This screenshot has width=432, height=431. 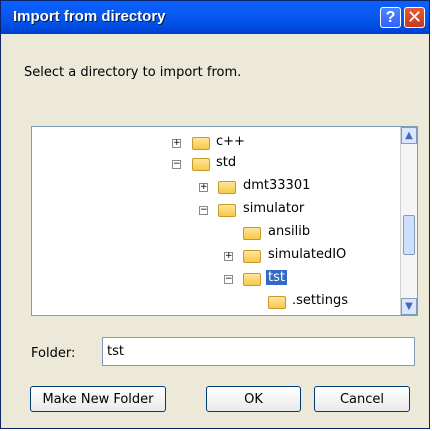 What do you see at coordinates (258, 351) in the screenshot?
I see `folder-input` at bounding box center [258, 351].